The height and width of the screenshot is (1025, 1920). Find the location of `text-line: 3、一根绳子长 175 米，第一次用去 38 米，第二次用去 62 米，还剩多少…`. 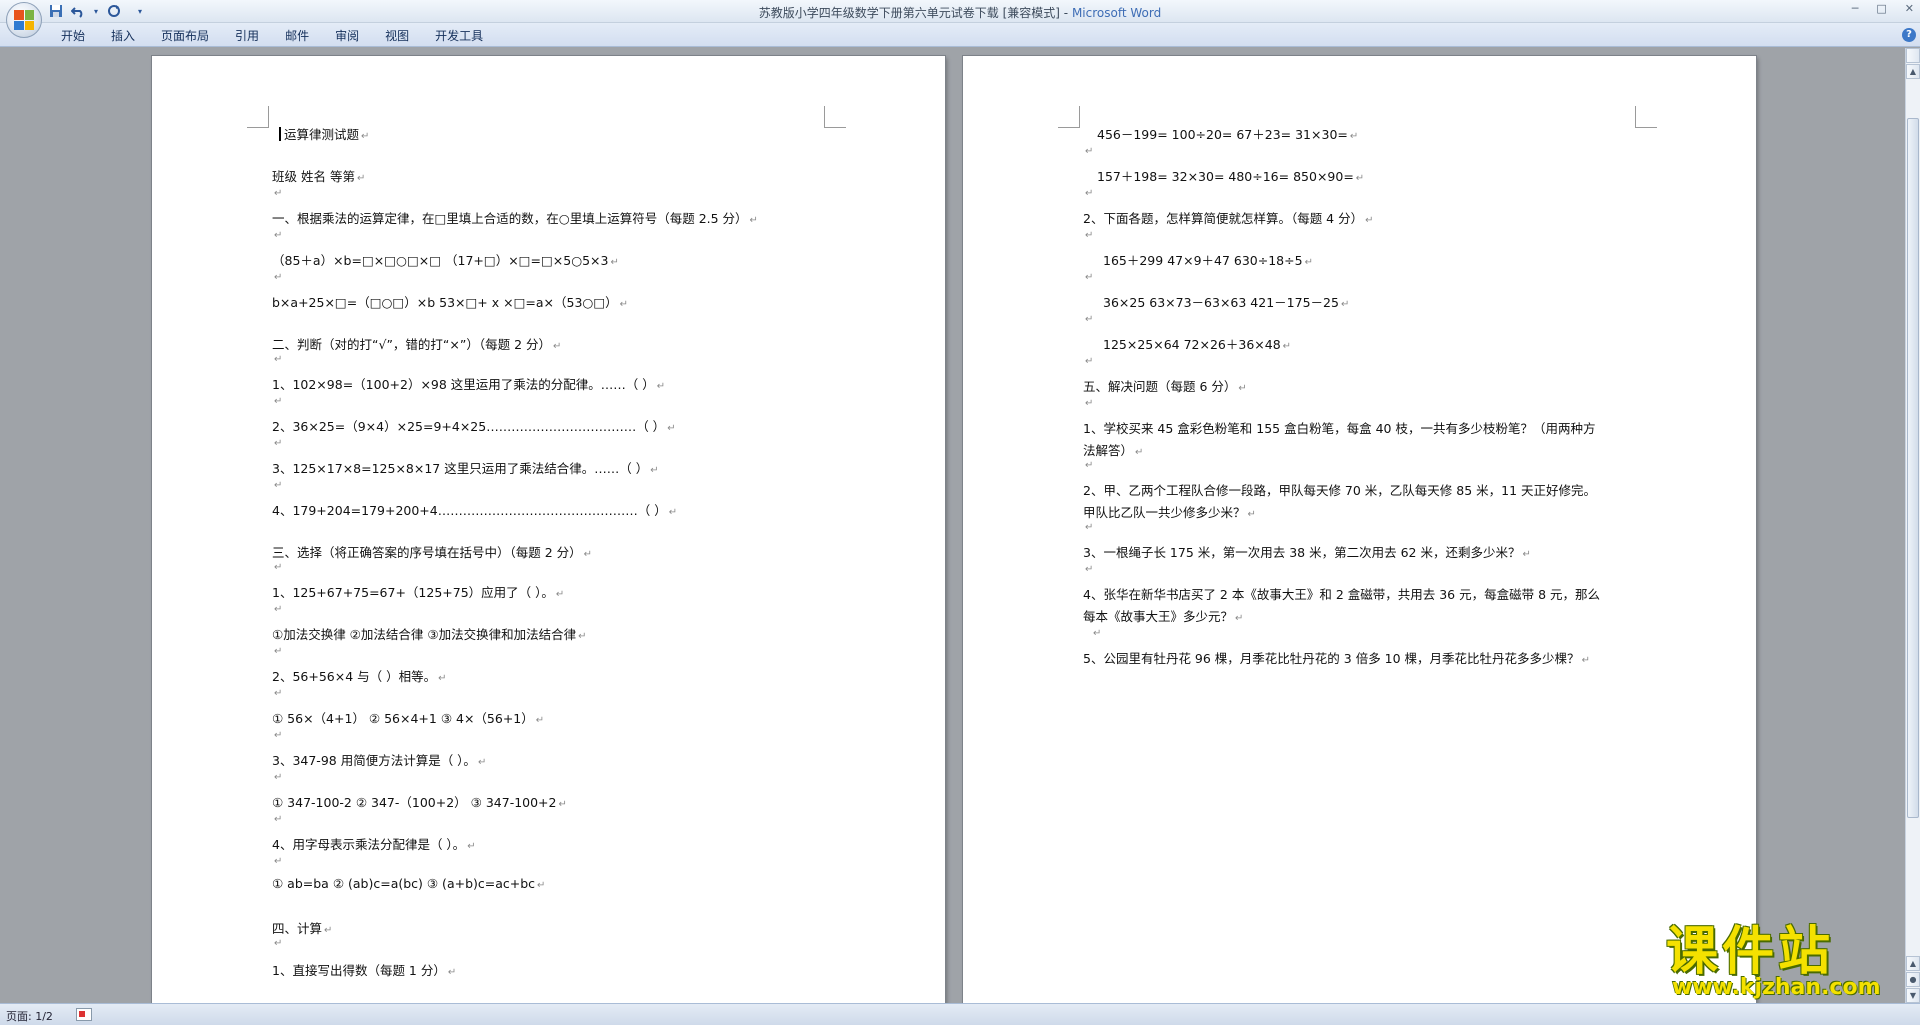

text-line: 3、一根绳子长 175 米，第一次用去 38 米，第二次用去 62 米，还剩多少… is located at coordinates (1307, 552).